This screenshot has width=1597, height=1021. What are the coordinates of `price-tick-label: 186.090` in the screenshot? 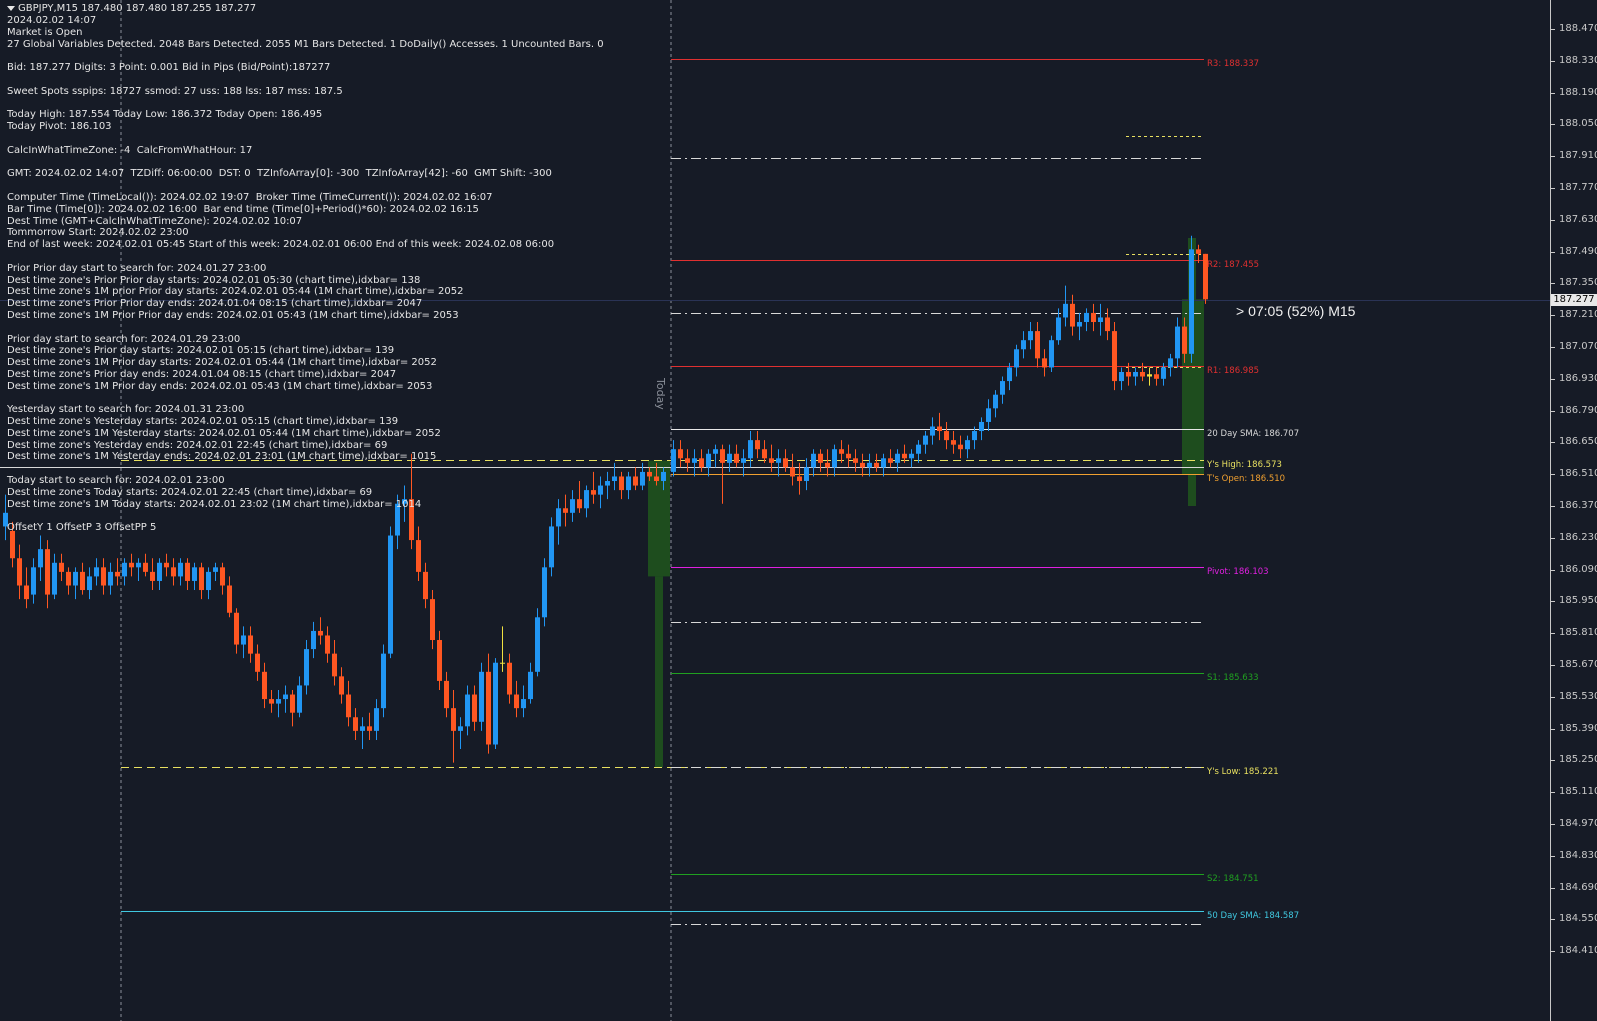 It's located at (1578, 569).